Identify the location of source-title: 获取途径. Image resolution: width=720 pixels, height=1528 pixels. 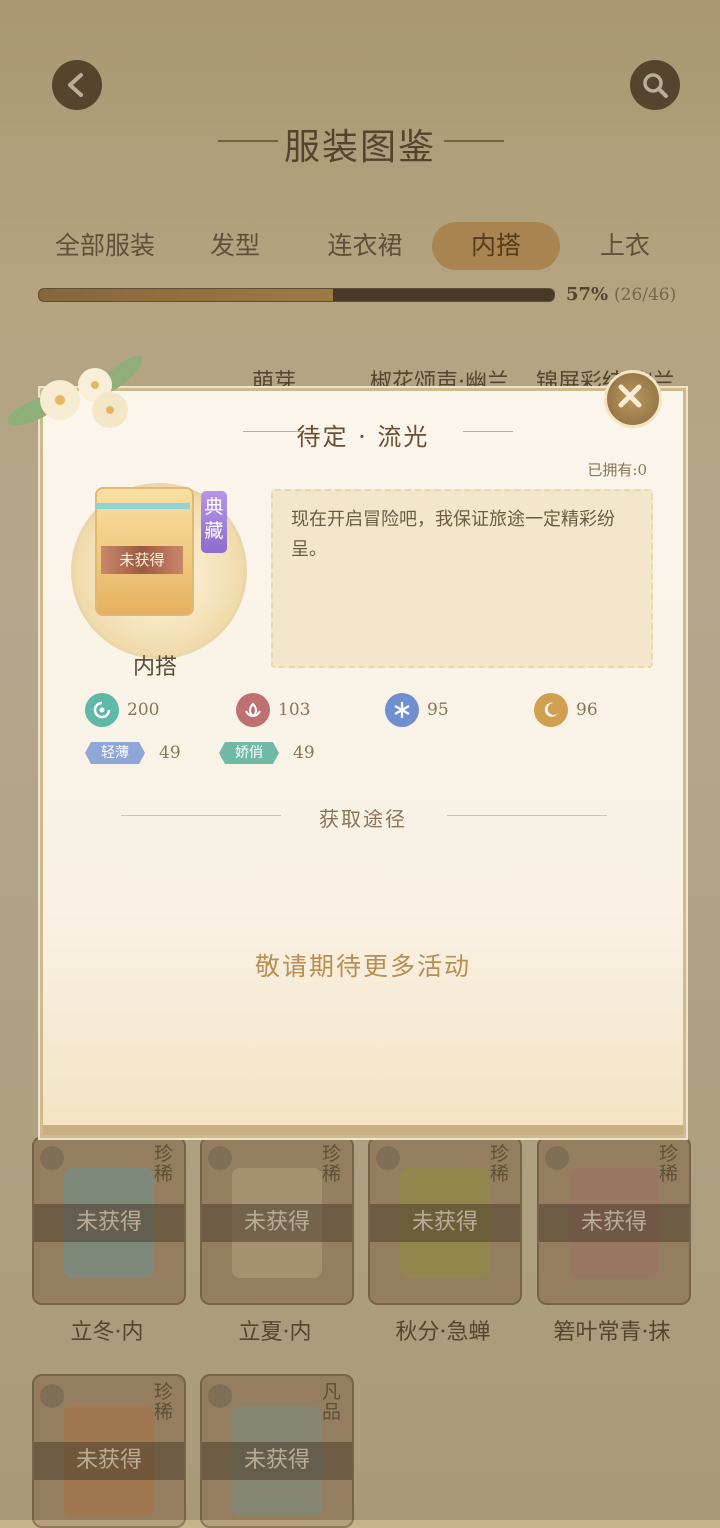
(363, 819).